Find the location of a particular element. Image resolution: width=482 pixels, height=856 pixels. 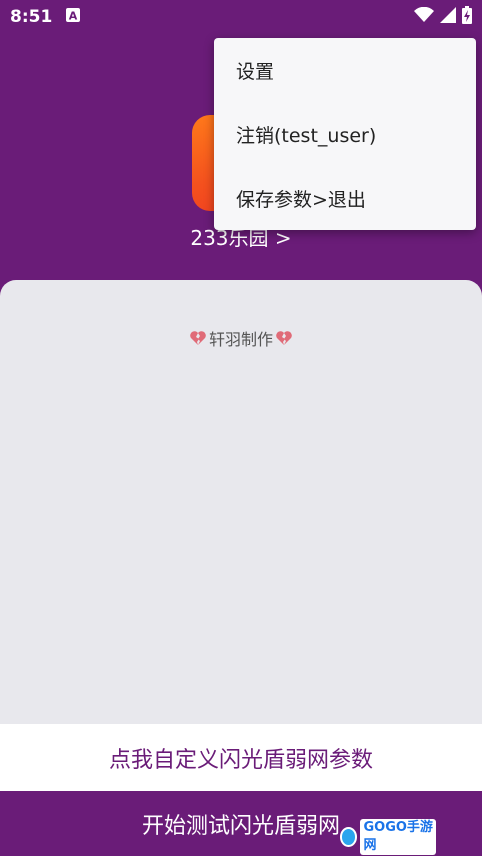

overflow-menu: 设置 注销(test_user) 保存参数>退出 is located at coordinates (345, 134).